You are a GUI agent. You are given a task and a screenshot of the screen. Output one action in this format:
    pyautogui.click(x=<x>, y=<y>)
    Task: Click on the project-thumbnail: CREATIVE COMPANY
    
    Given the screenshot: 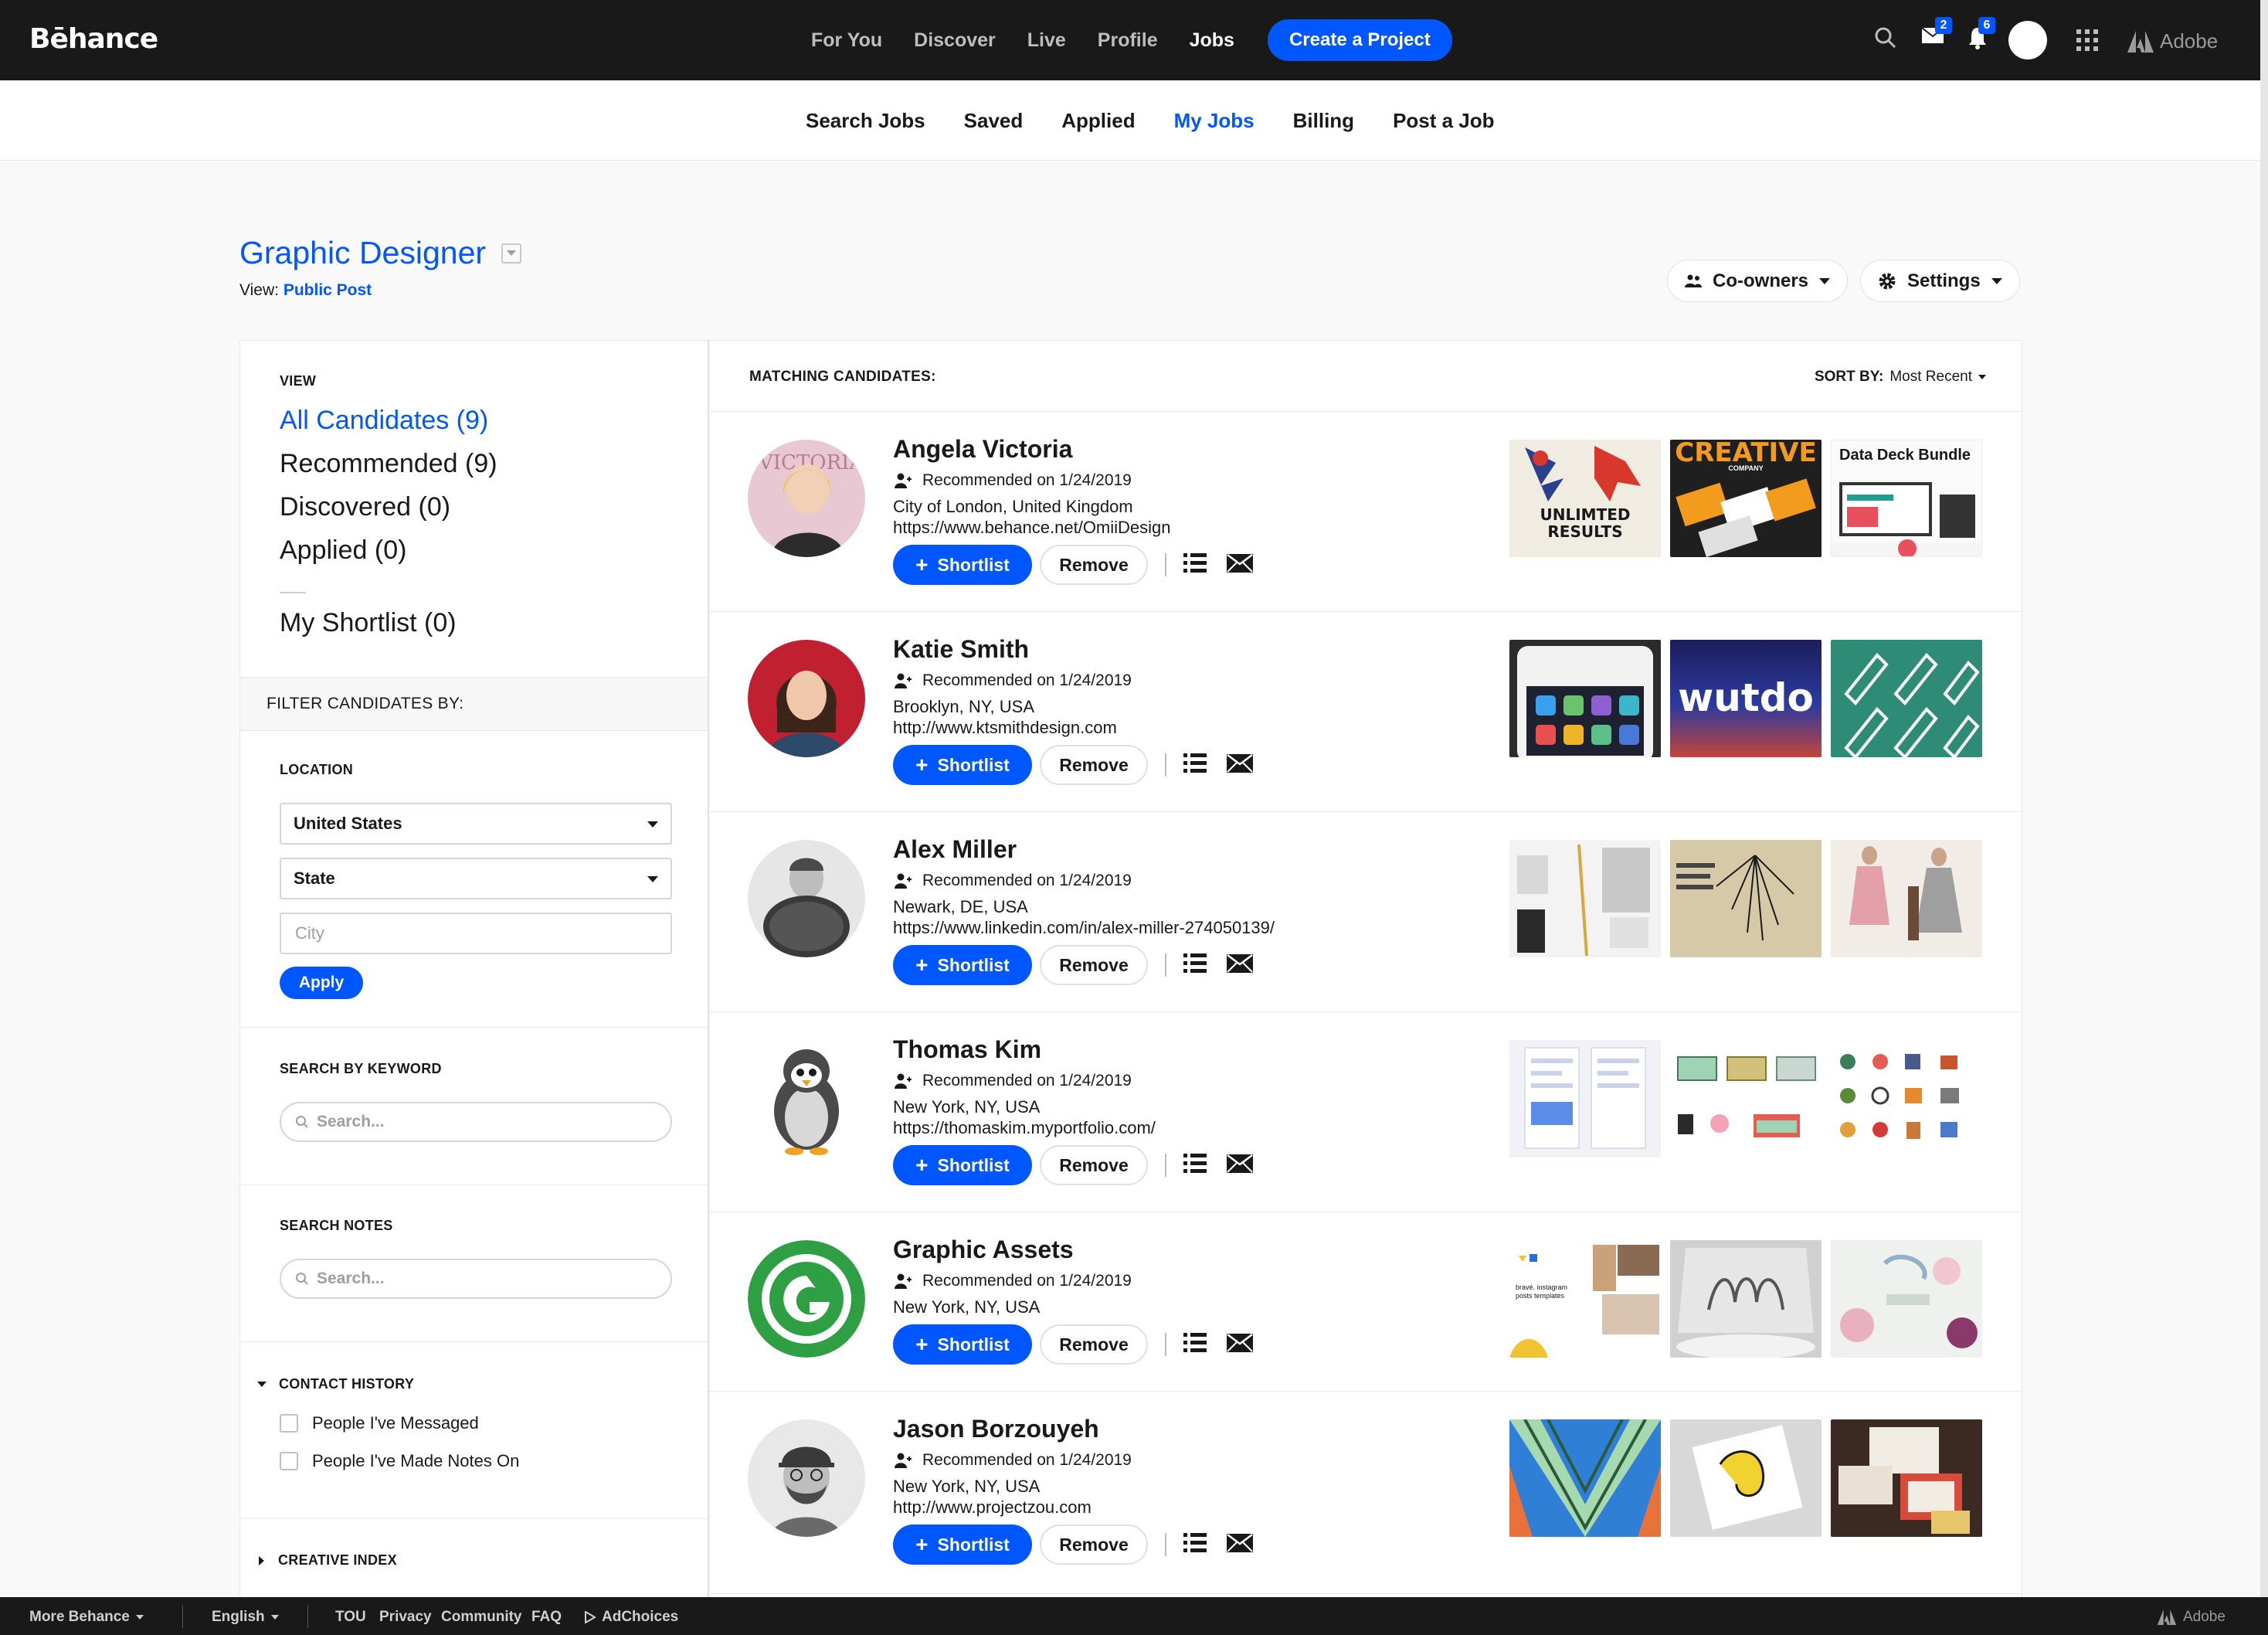 What is the action you would take?
    pyautogui.click(x=1746, y=498)
    